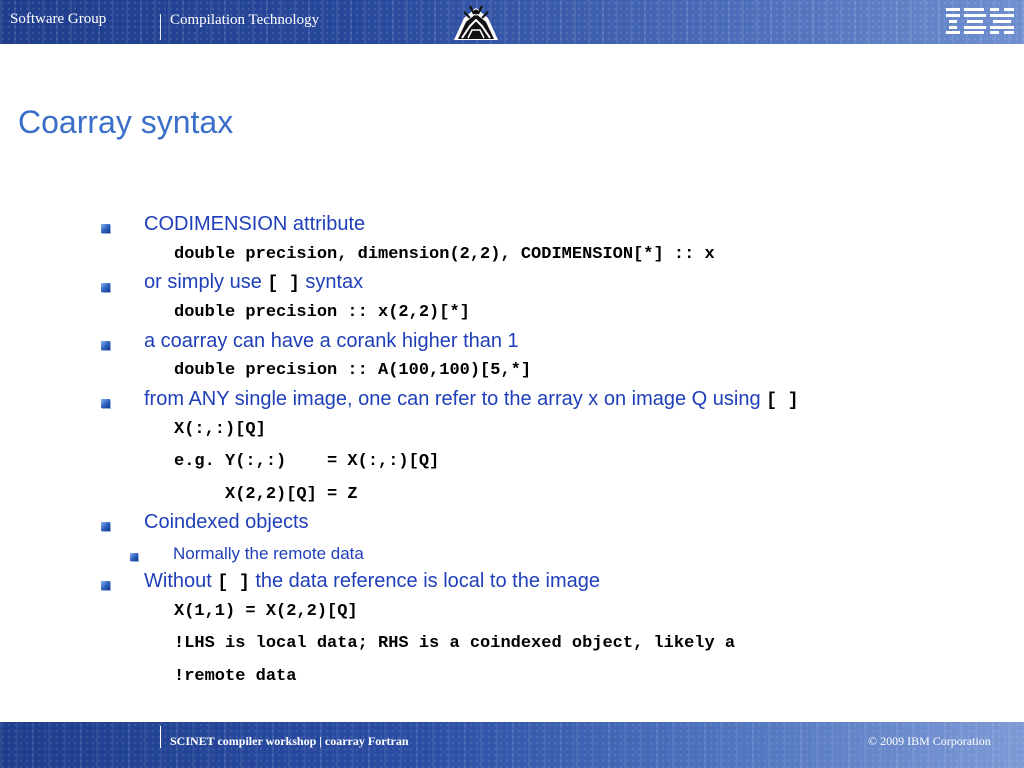  Describe the element at coordinates (206, 282) in the screenshot. I see `bullet-text-part: or simply use` at that location.